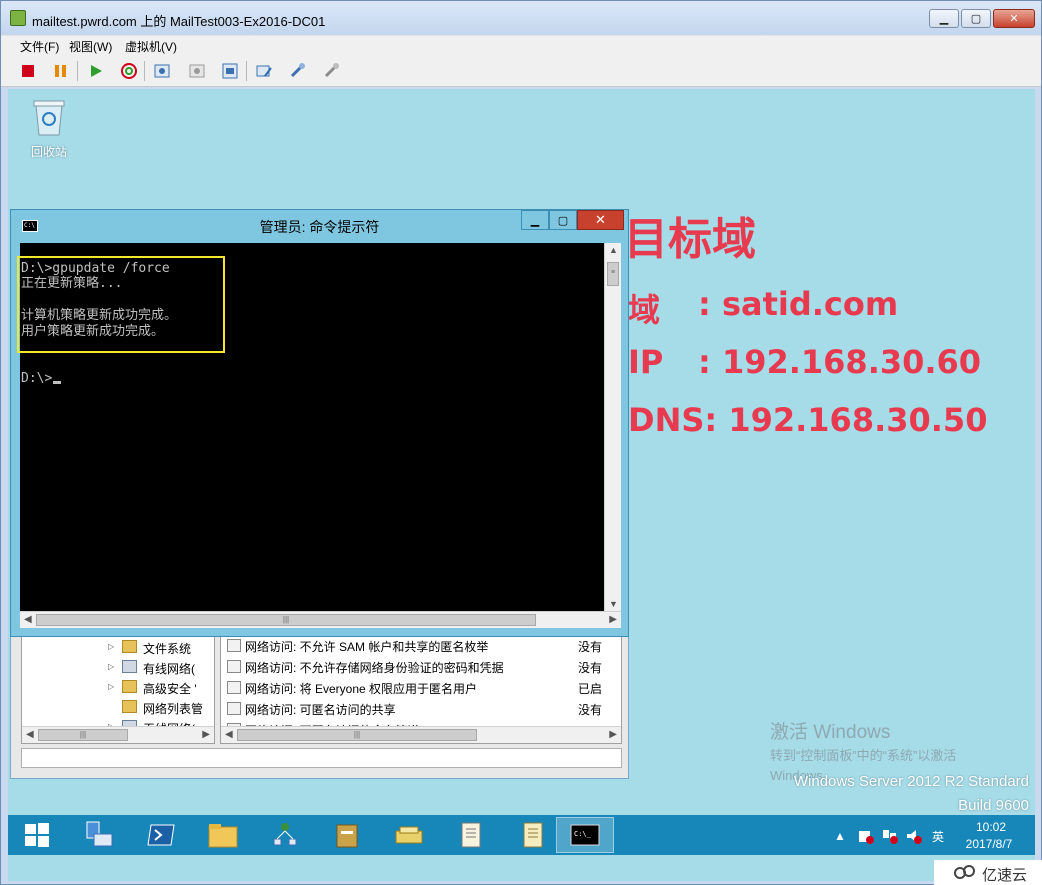 The image size is (1042, 885). I want to click on console-horizontal-scrollbar: ◀ ||| ▶, so click(320, 619).